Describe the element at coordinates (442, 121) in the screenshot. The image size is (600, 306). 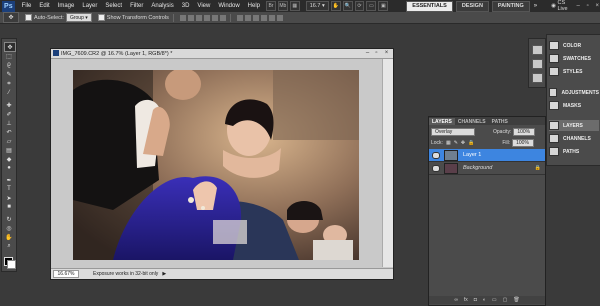
I see `tab-layers: LAYERS` at that location.